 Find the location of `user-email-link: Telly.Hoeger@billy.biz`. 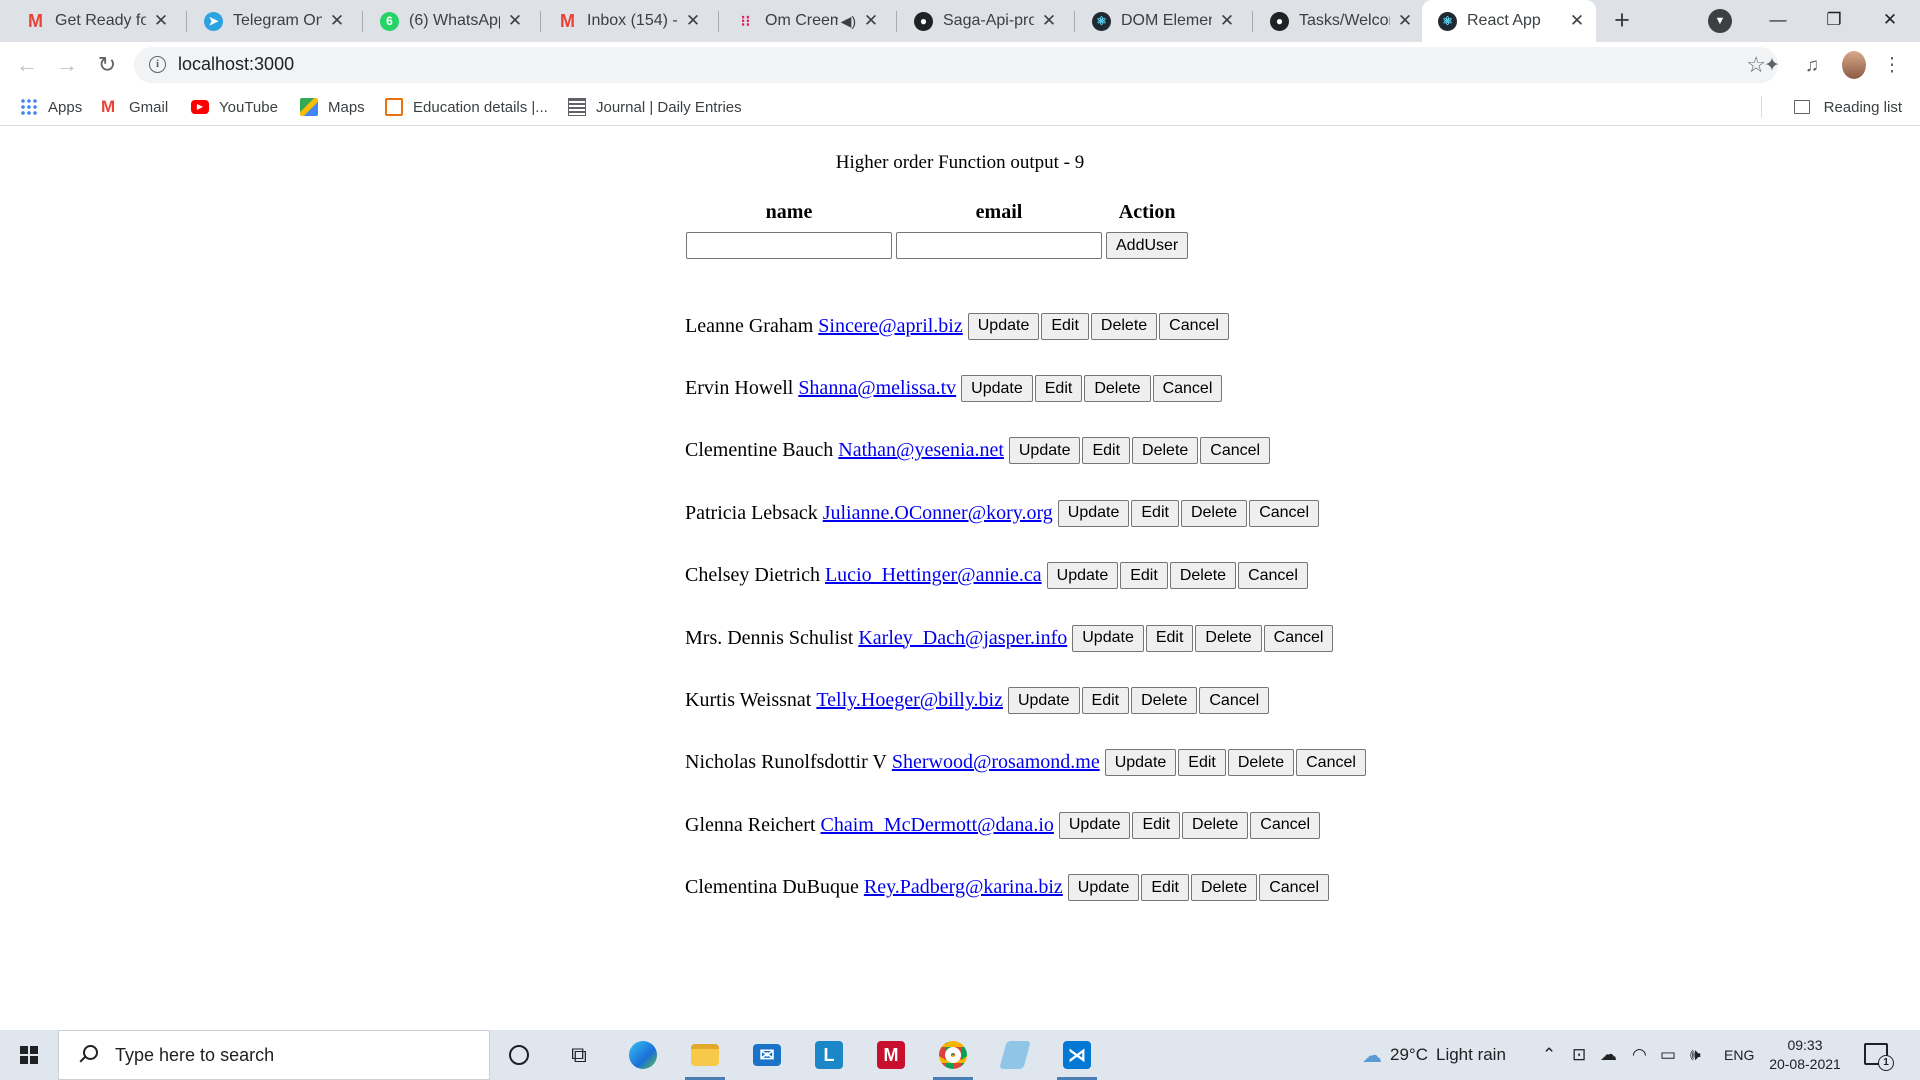

user-email-link: Telly.Hoeger@billy.biz is located at coordinates (909, 700).